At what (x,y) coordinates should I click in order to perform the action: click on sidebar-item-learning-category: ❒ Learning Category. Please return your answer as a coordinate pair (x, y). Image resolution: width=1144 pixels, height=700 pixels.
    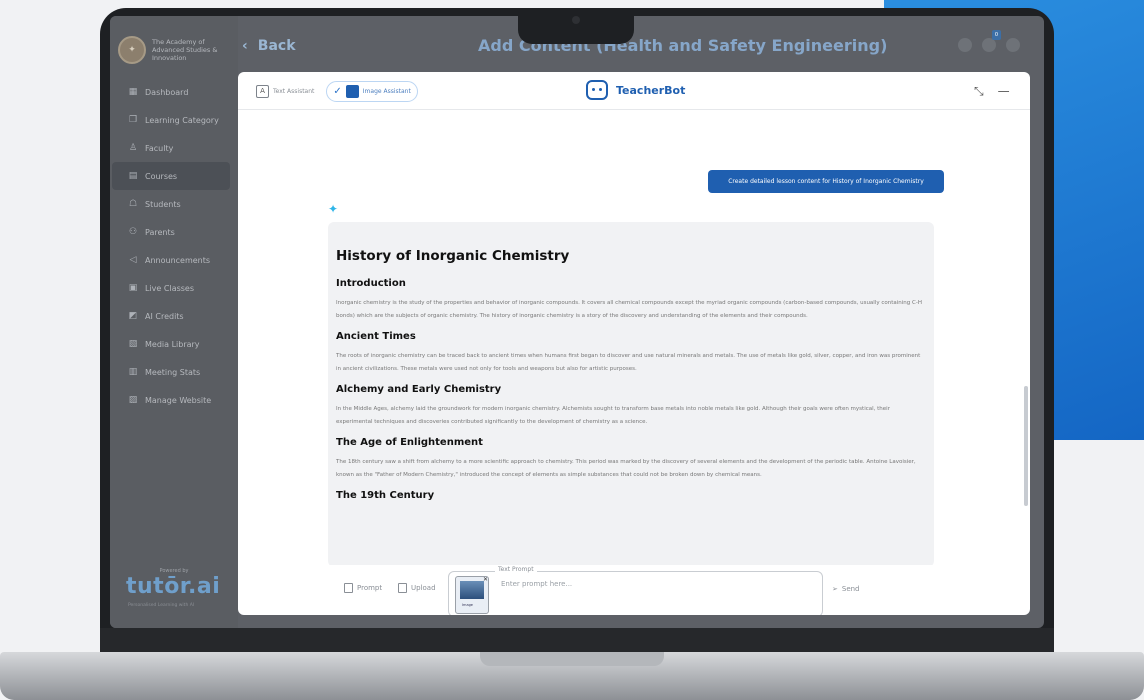
    Looking at the image, I should click on (171, 120).